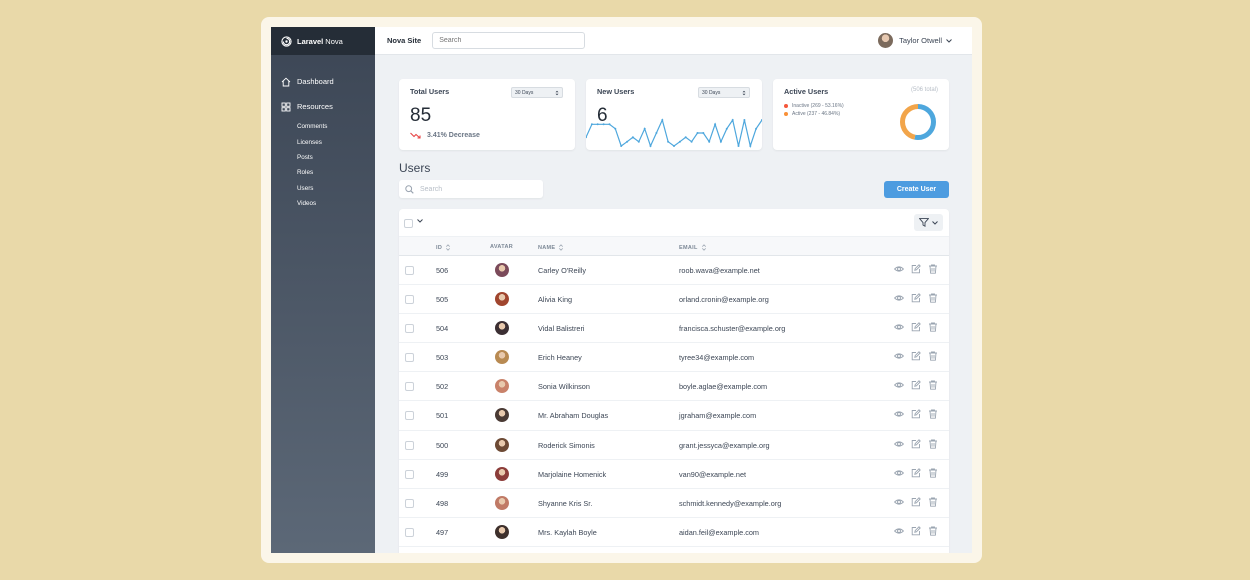 The height and width of the screenshot is (580, 1250). What do you see at coordinates (674, 223) in the screenshot?
I see `table-toolbar` at bounding box center [674, 223].